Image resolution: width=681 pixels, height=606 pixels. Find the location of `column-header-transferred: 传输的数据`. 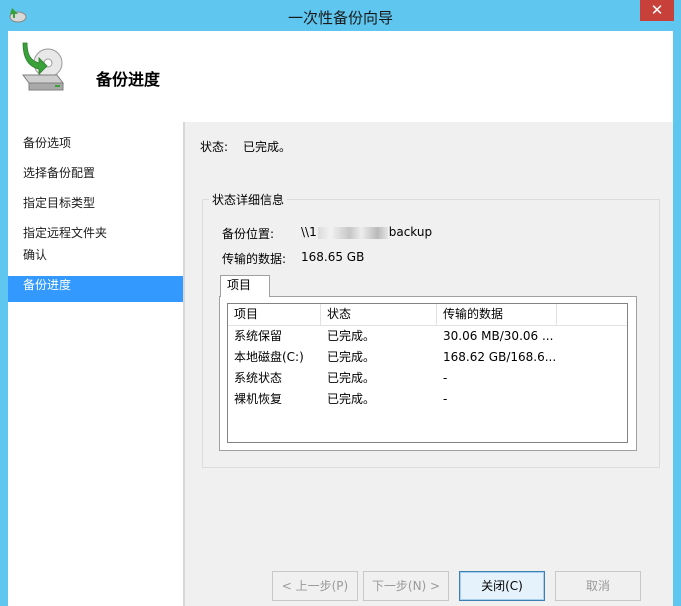

column-header-transferred: 传输的数据 is located at coordinates (497, 314).